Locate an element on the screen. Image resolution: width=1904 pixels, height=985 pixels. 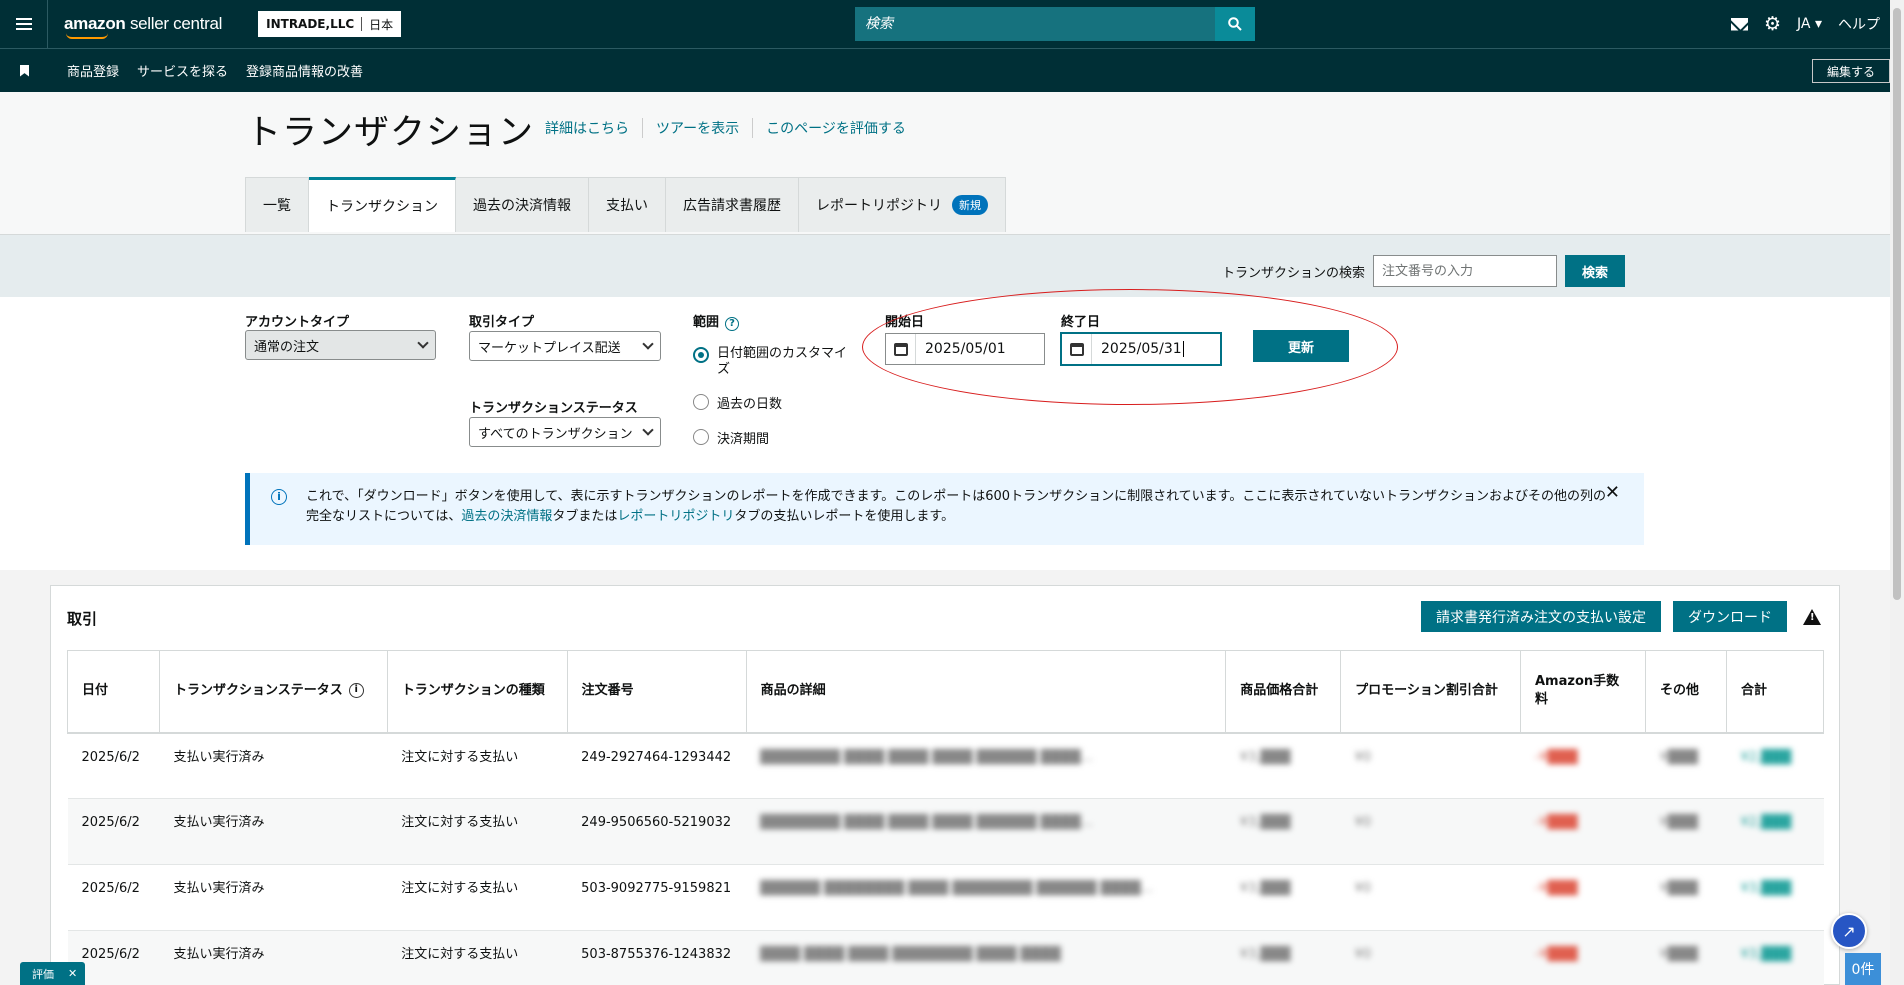
tab-summary: 一覧 is located at coordinates (277, 205).